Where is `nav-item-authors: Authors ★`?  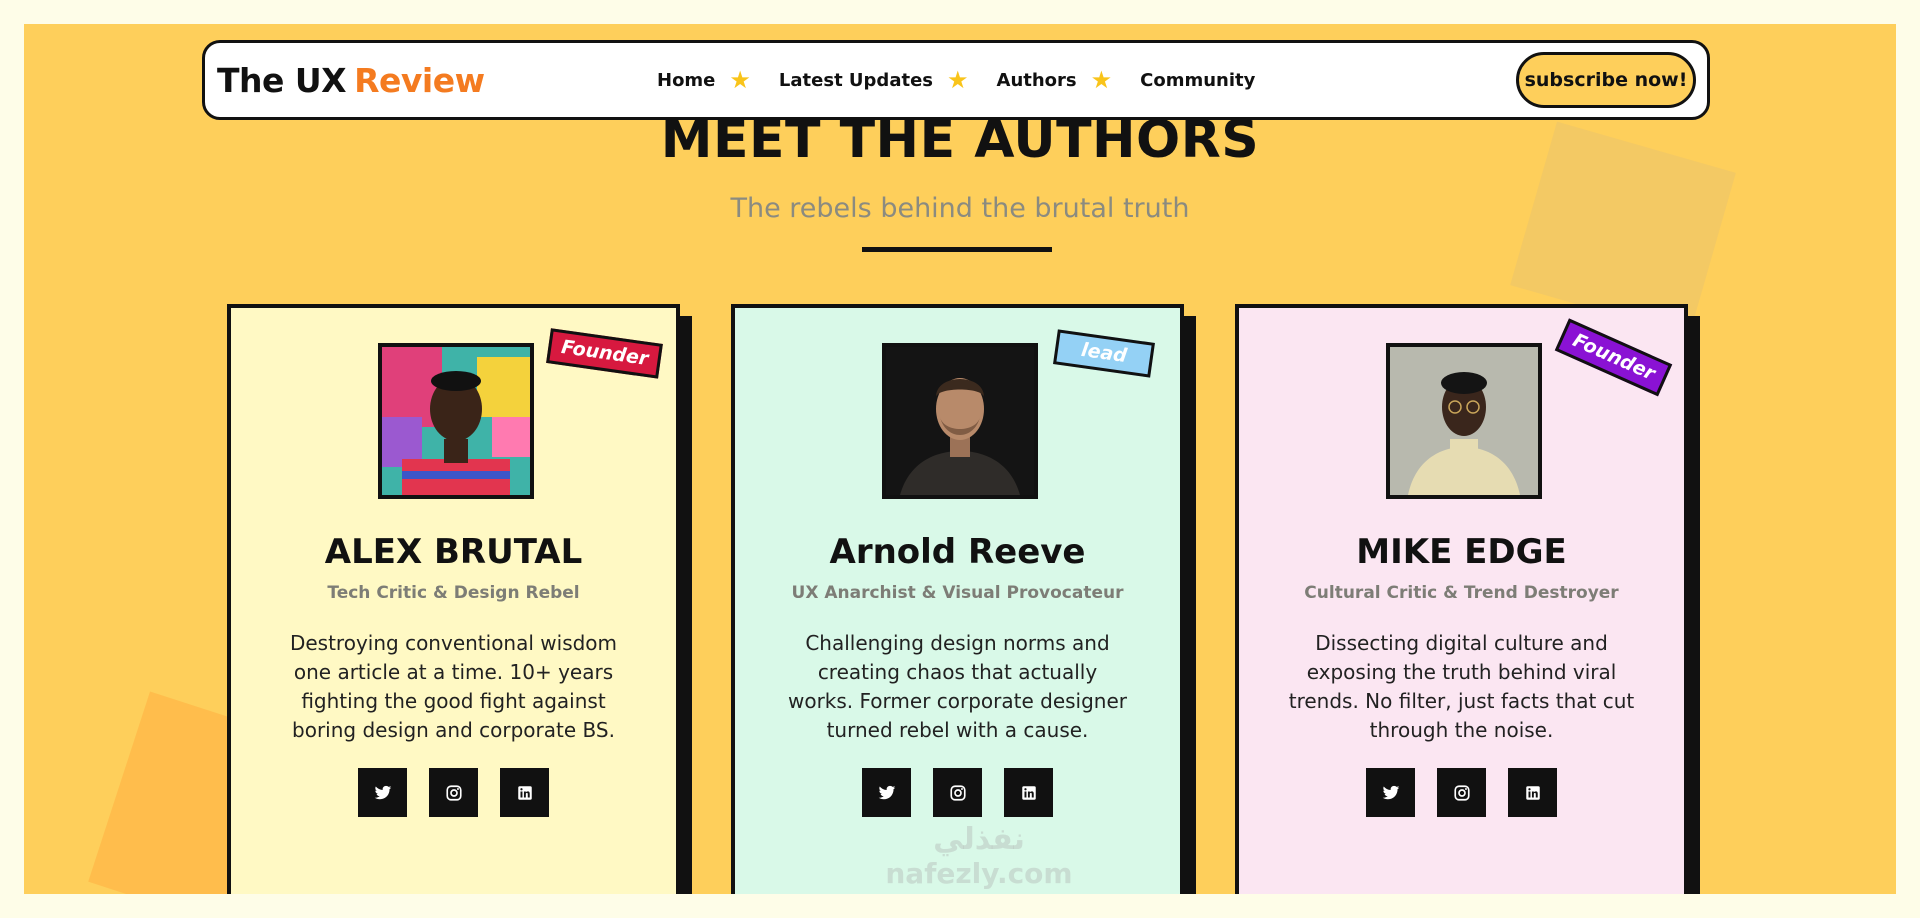
nav-item-authors: Authors ★ is located at coordinates (1055, 80).